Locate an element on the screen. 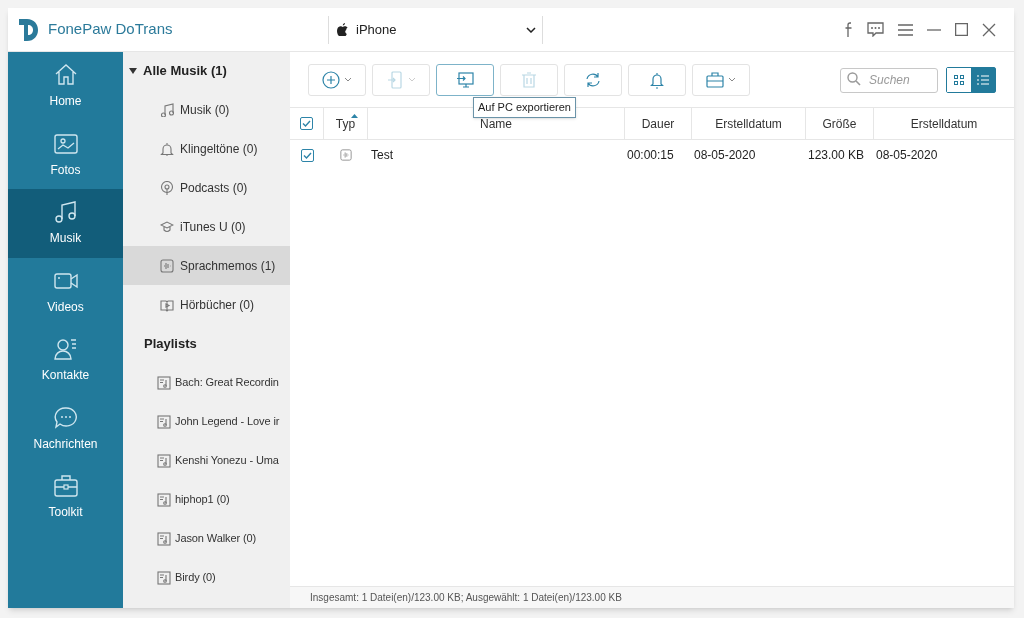  category-item: iTunes U (0) is located at coordinates (206, 226).